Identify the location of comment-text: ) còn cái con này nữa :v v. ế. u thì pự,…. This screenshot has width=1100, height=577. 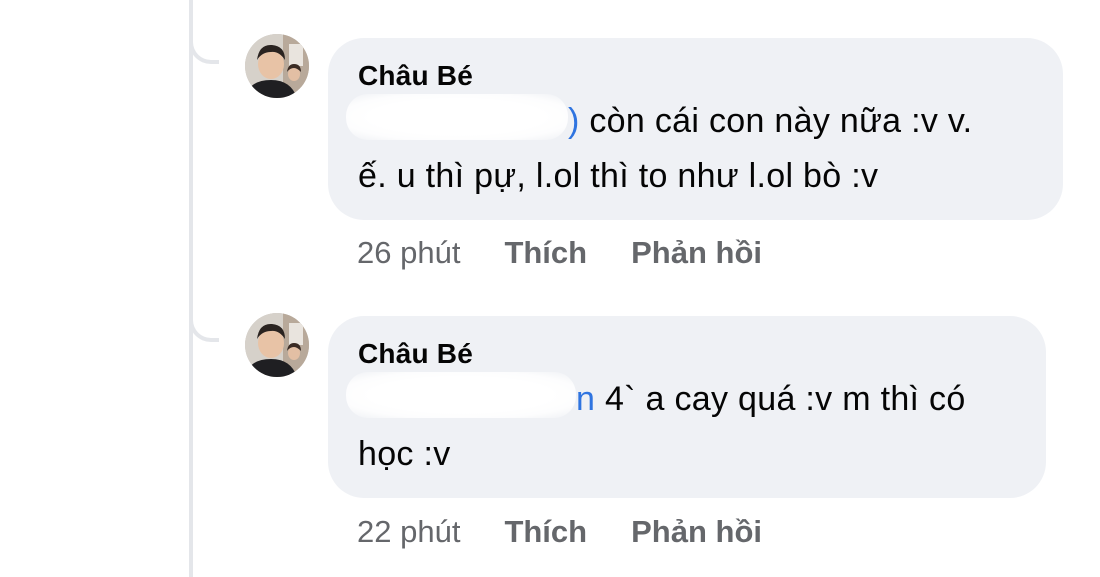
(689, 149).